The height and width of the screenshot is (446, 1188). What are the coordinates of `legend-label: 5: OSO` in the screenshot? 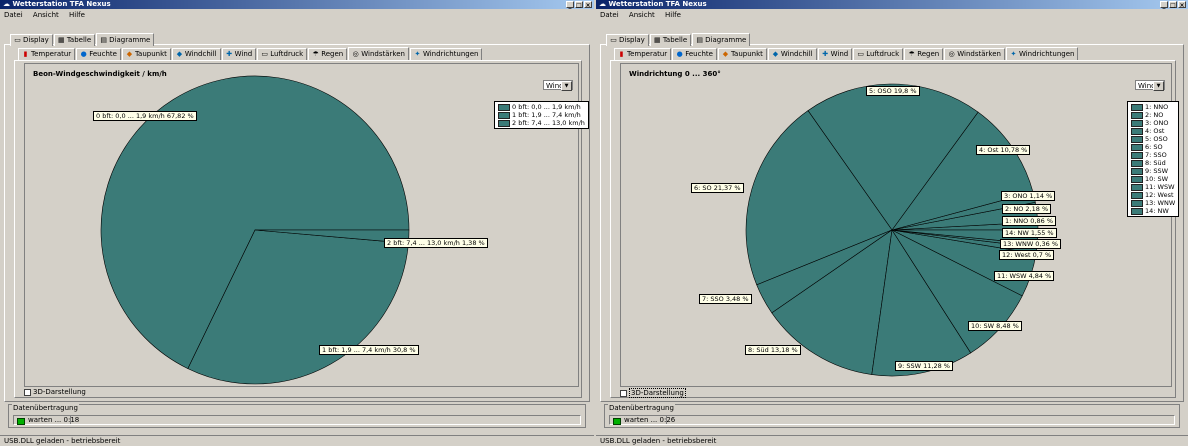 It's located at (1156, 139).